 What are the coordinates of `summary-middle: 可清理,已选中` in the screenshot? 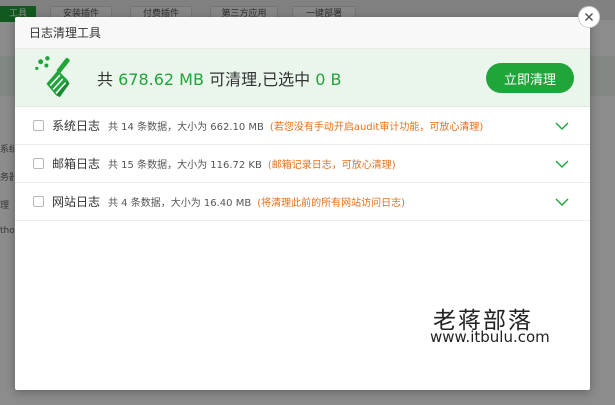 It's located at (260, 79).